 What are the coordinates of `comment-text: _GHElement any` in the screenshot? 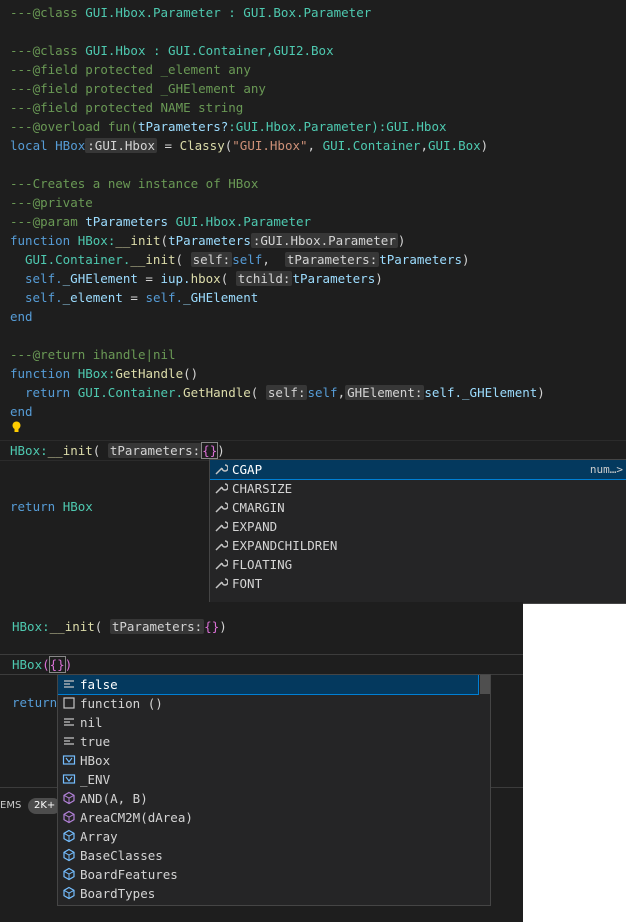 It's located at (213, 88).